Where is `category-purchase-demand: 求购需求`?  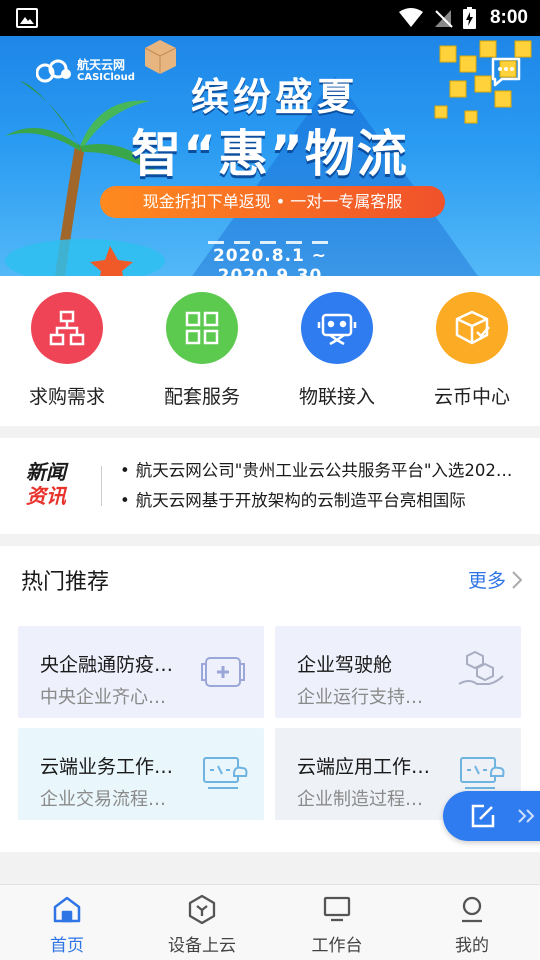
category-purchase-demand: 求购需求 is located at coordinates (67, 350).